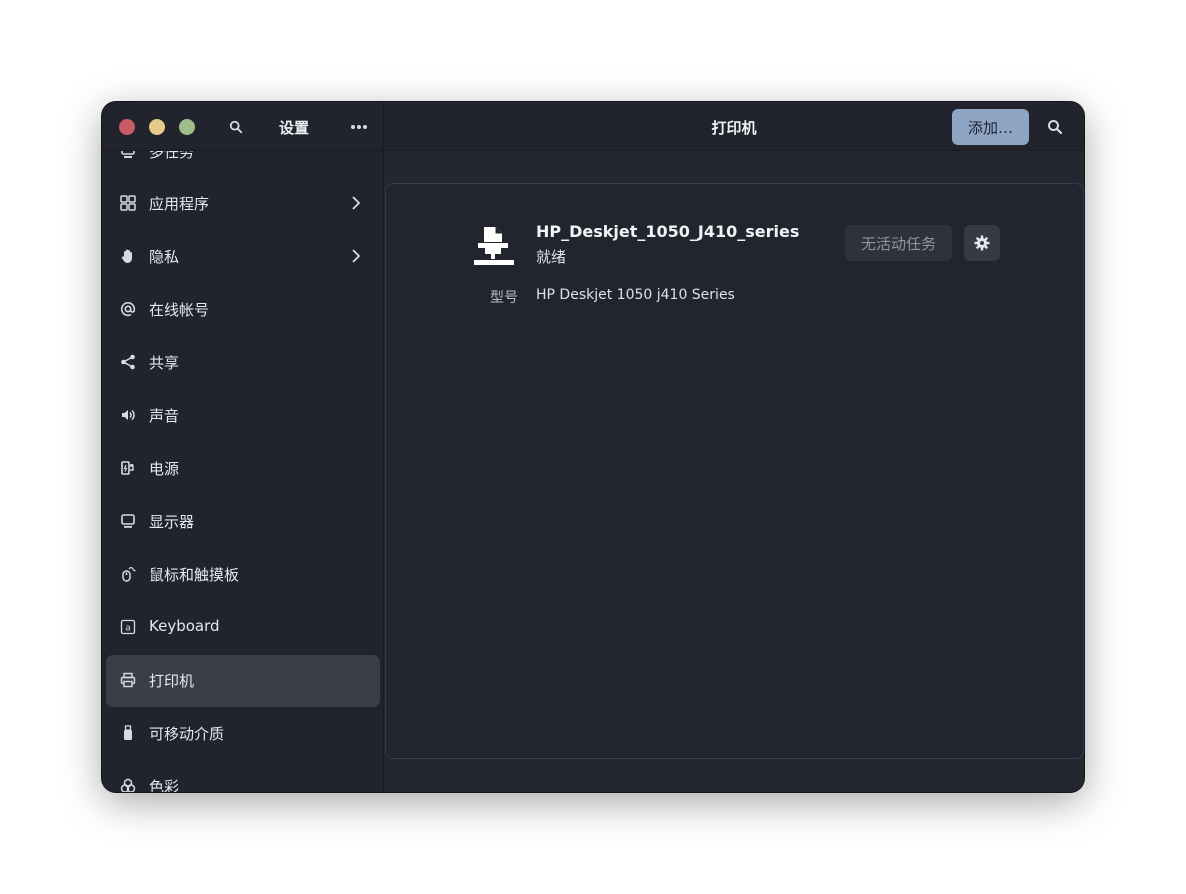 The image size is (1186, 894). Describe the element at coordinates (128, 574) in the screenshot. I see `mouse-icon` at that location.